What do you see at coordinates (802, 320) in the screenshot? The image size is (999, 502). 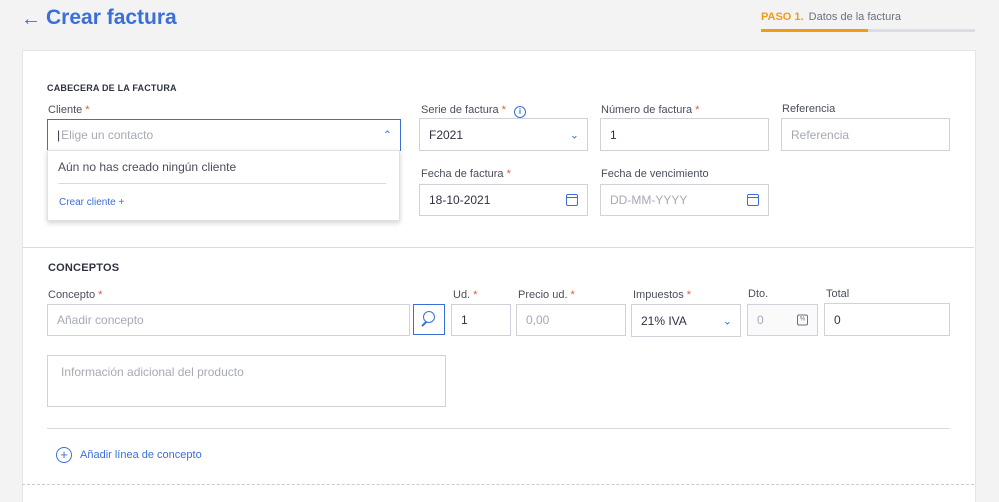 I see `percent-icon: %` at bounding box center [802, 320].